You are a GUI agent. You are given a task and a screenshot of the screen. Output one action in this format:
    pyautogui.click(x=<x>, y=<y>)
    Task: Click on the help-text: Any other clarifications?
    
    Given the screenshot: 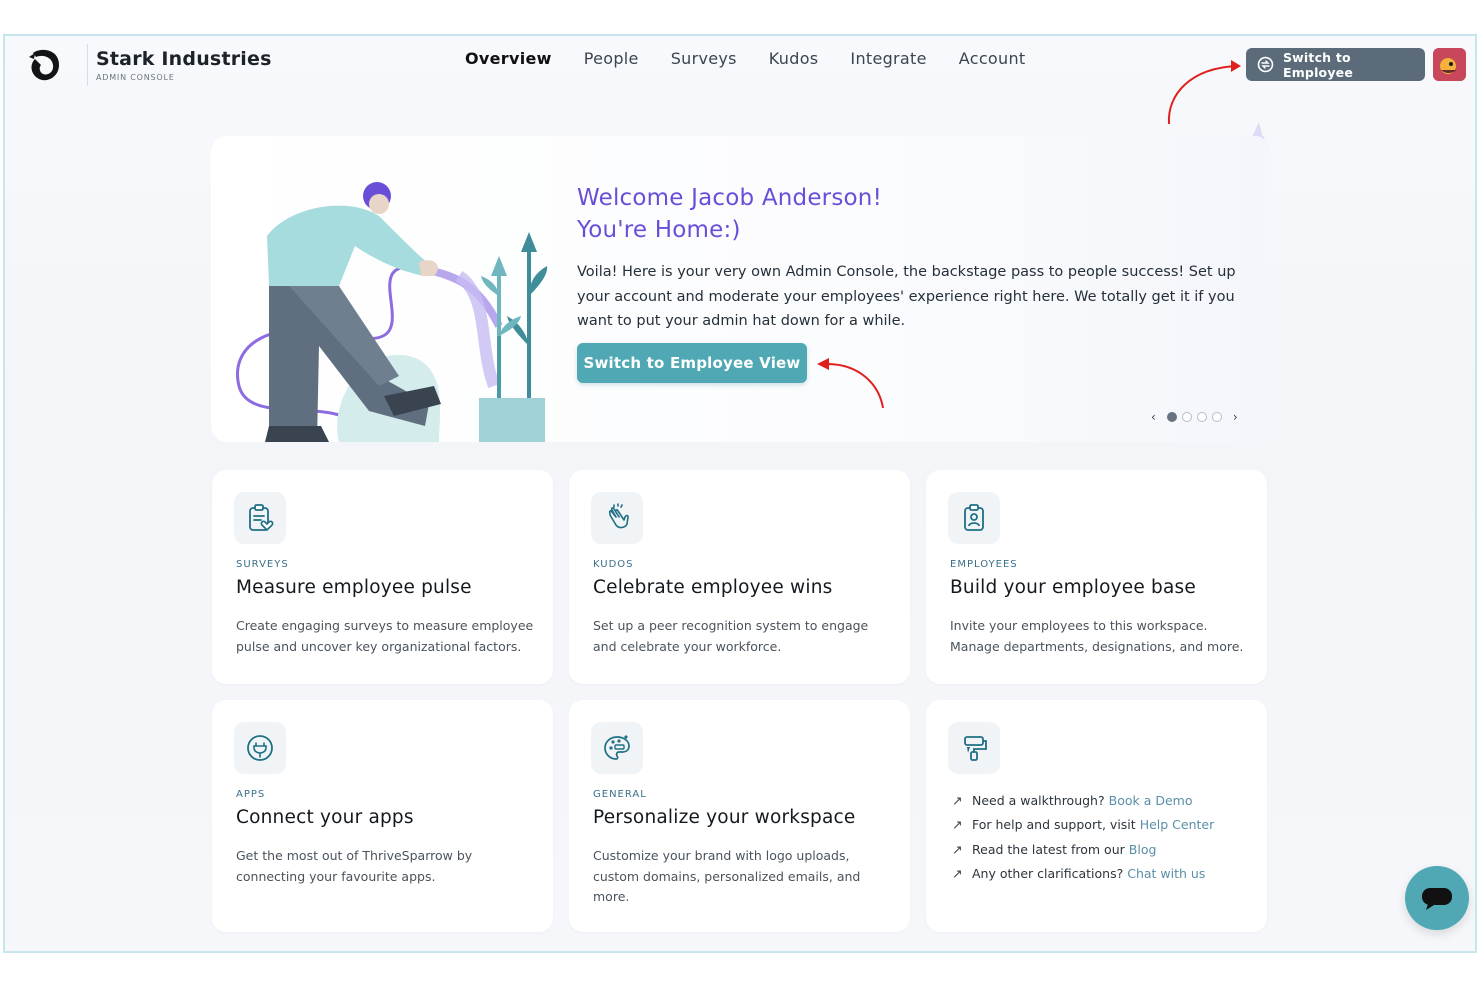 What is the action you would take?
    pyautogui.click(x=1048, y=874)
    